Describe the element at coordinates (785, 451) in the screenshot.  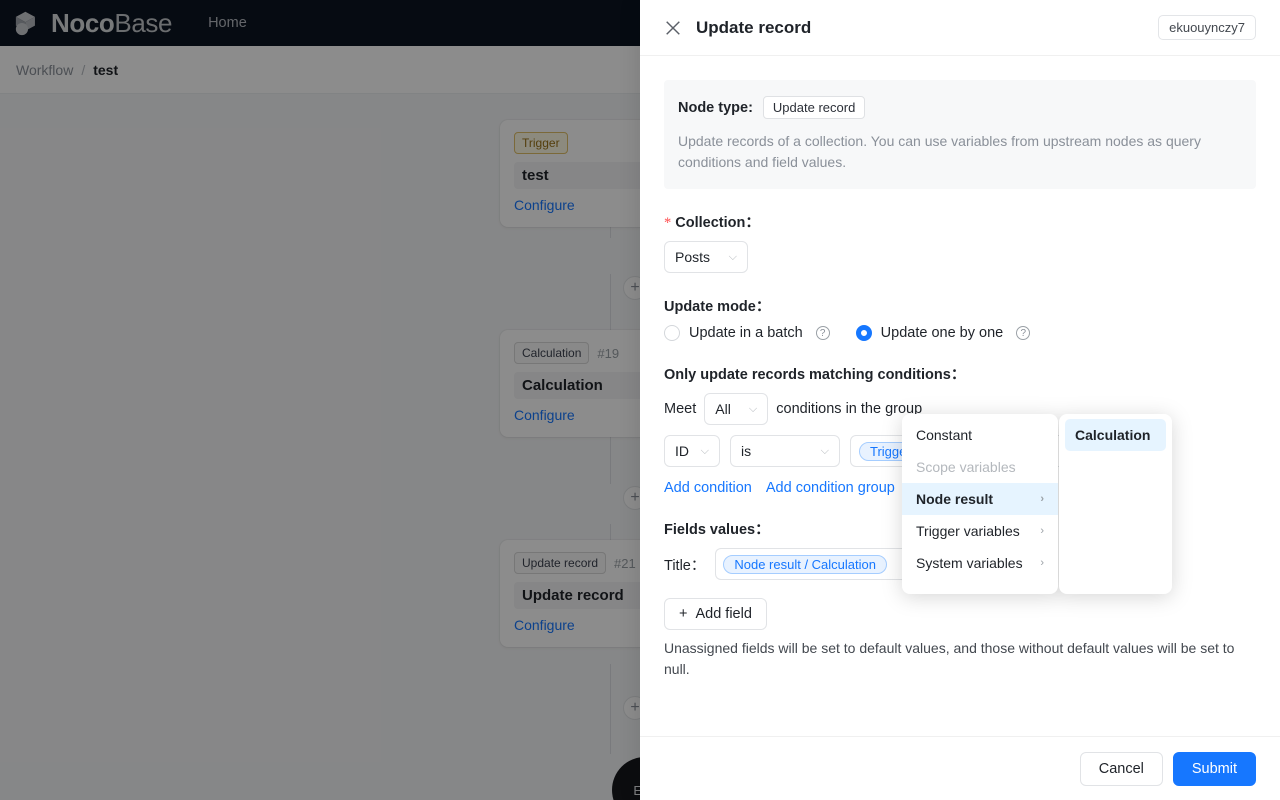
I see `condition-operator-select: is ⌵` at that location.